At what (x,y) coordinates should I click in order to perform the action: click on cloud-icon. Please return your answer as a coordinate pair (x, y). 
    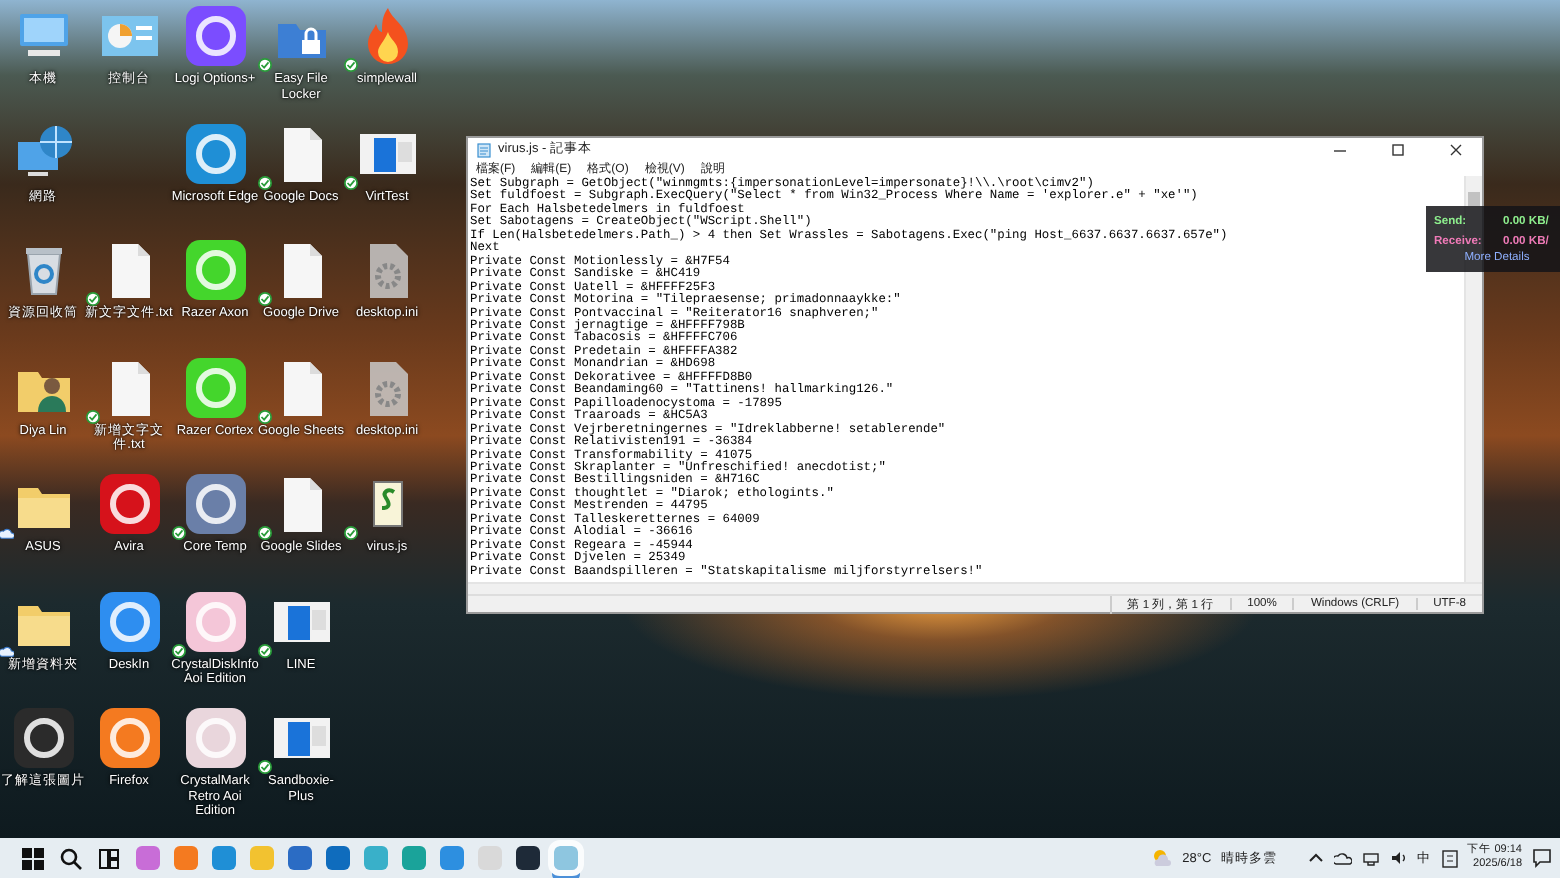
    Looking at the image, I should click on (1342, 858).